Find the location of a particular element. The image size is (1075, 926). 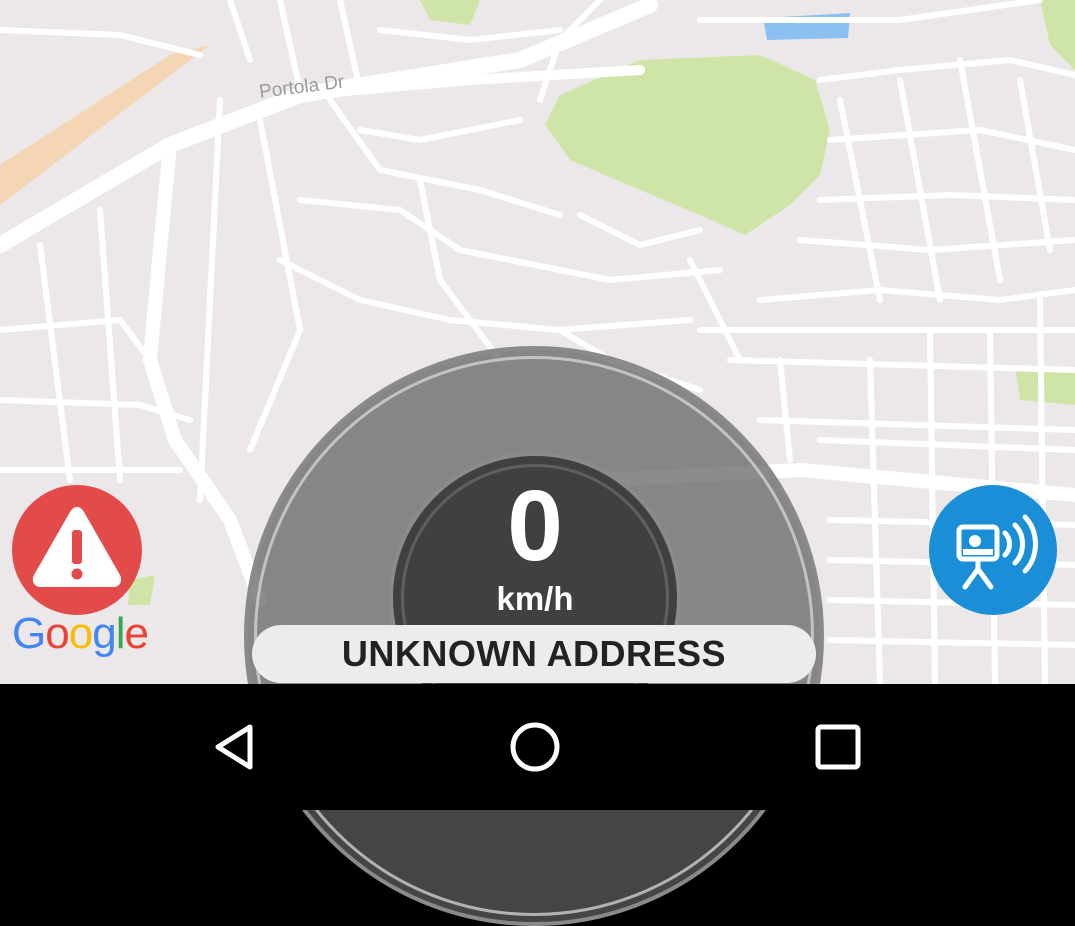

home-icon is located at coordinates (535, 747).